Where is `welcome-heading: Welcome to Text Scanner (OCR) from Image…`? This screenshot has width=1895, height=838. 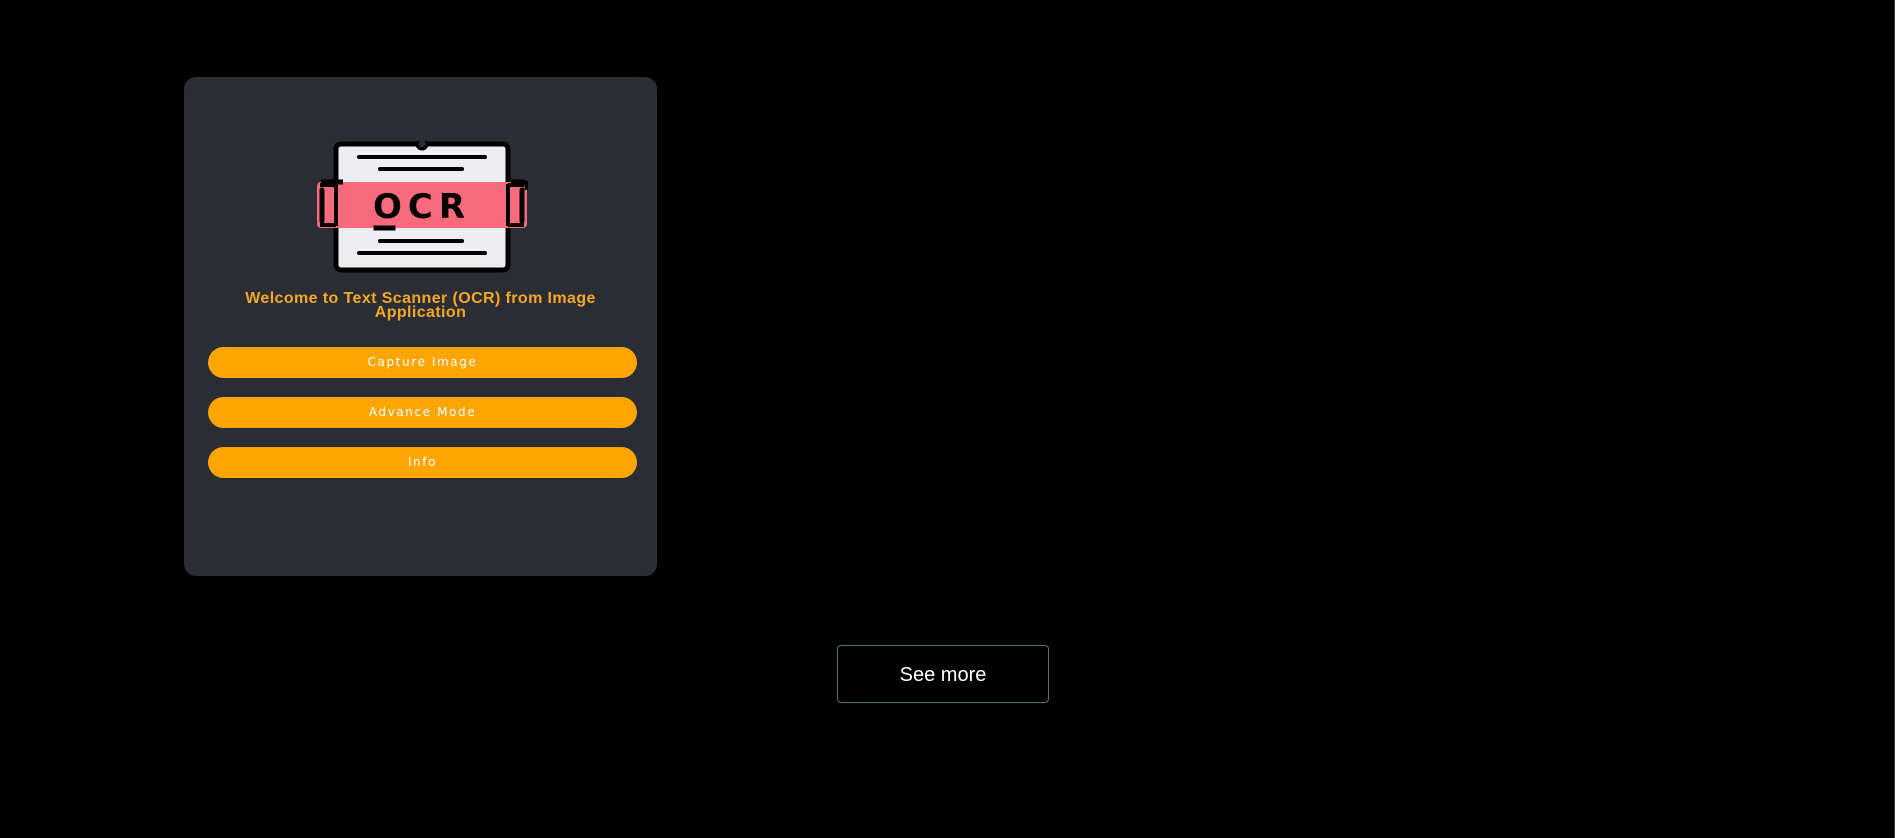
welcome-heading: Welcome to Text Scanner (OCR) from Image… is located at coordinates (420, 305).